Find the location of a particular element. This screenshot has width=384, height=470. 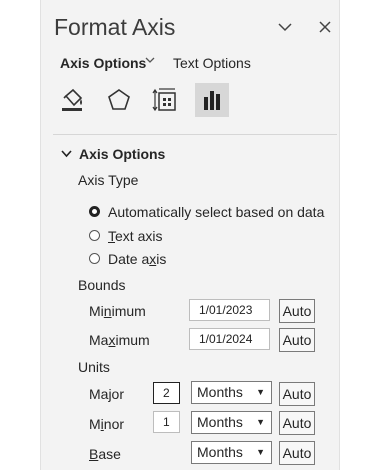

minor-unit-value: Months is located at coordinates (220, 422).